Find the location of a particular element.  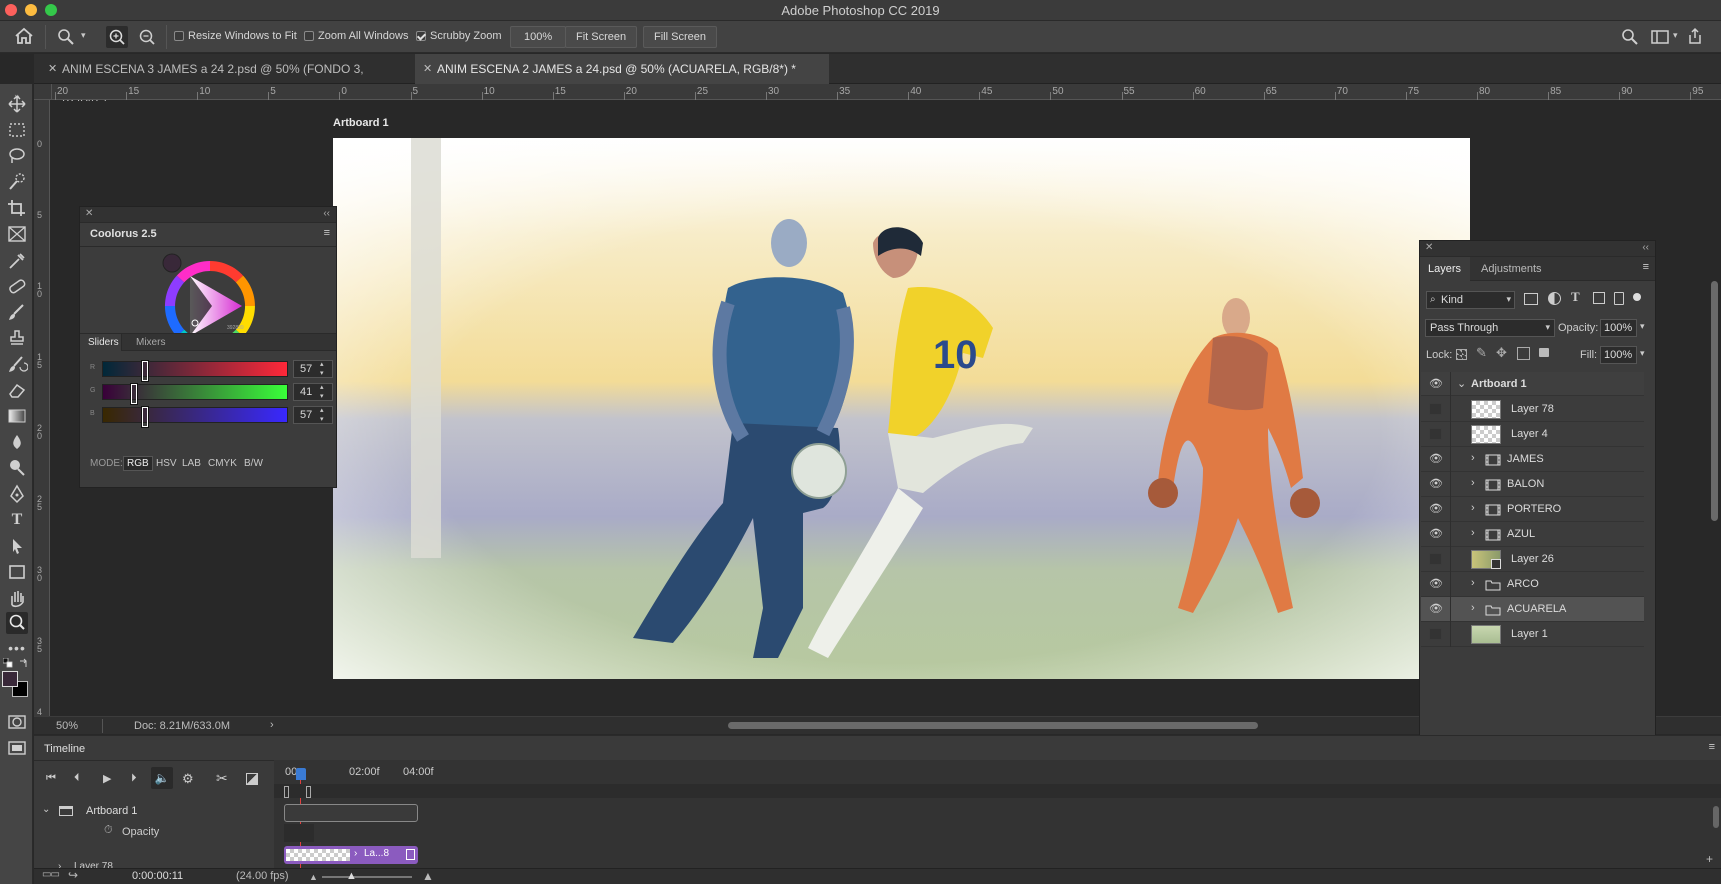

expand-chevron-icon: ⌄ is located at coordinates (46, 809).